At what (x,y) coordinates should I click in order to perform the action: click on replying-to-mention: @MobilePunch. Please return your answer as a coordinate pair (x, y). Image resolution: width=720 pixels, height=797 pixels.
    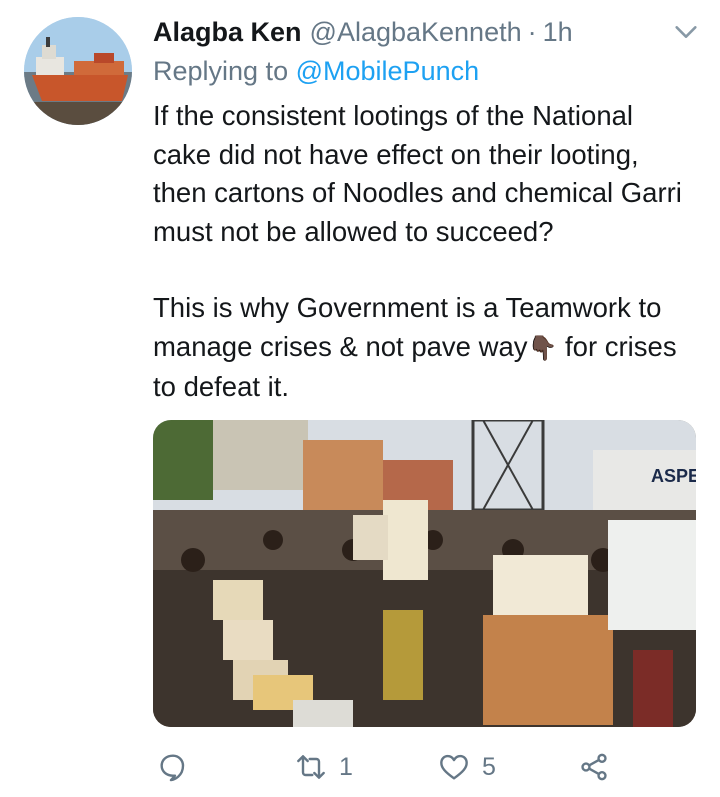
    Looking at the image, I should click on (388, 71).